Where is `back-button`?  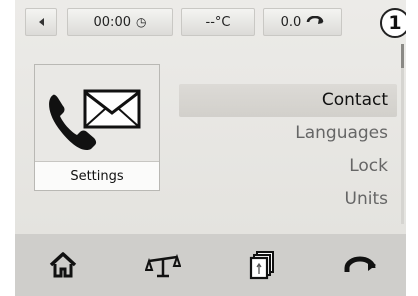 back-button is located at coordinates (41, 22).